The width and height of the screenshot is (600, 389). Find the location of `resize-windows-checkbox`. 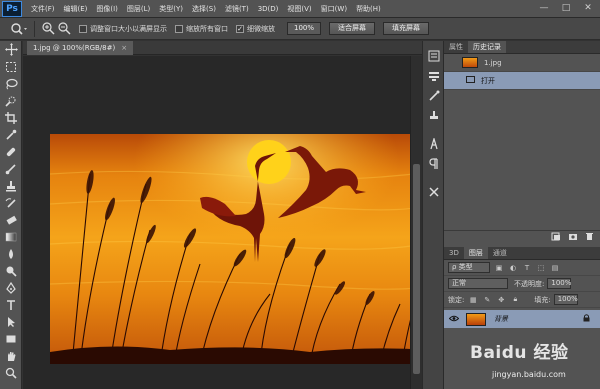

resize-windows-checkbox is located at coordinates (83, 28).